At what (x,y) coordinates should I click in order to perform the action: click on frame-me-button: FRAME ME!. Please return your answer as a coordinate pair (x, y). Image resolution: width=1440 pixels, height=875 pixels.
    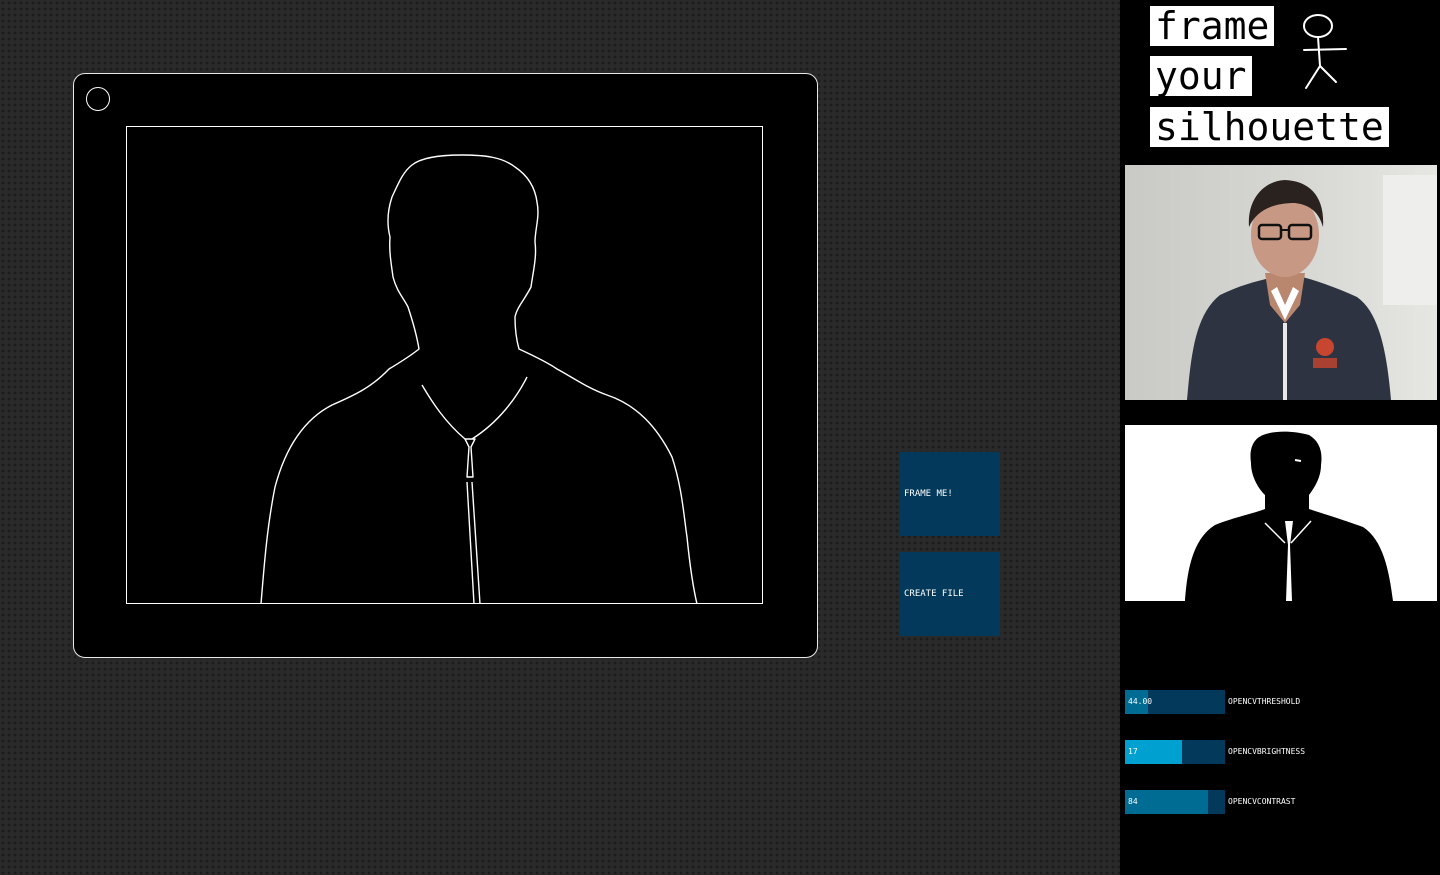
    Looking at the image, I should click on (950, 494).